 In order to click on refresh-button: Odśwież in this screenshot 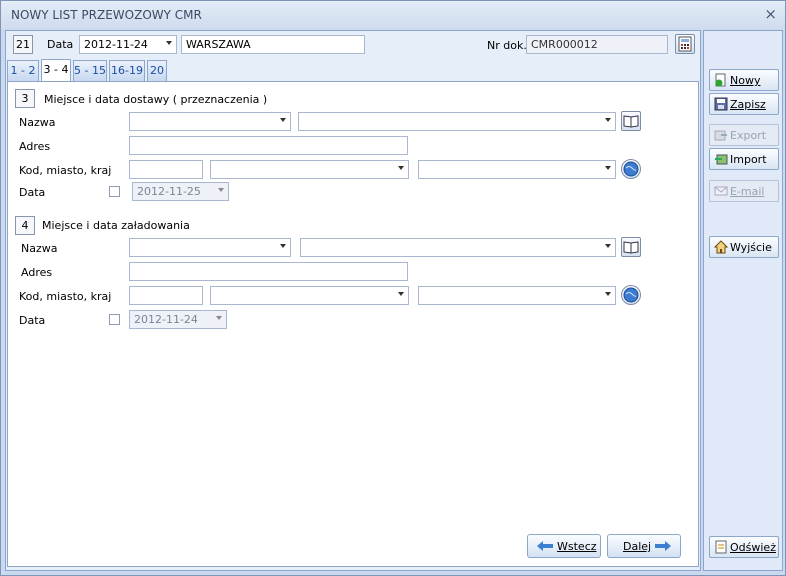, I will do `click(744, 547)`.